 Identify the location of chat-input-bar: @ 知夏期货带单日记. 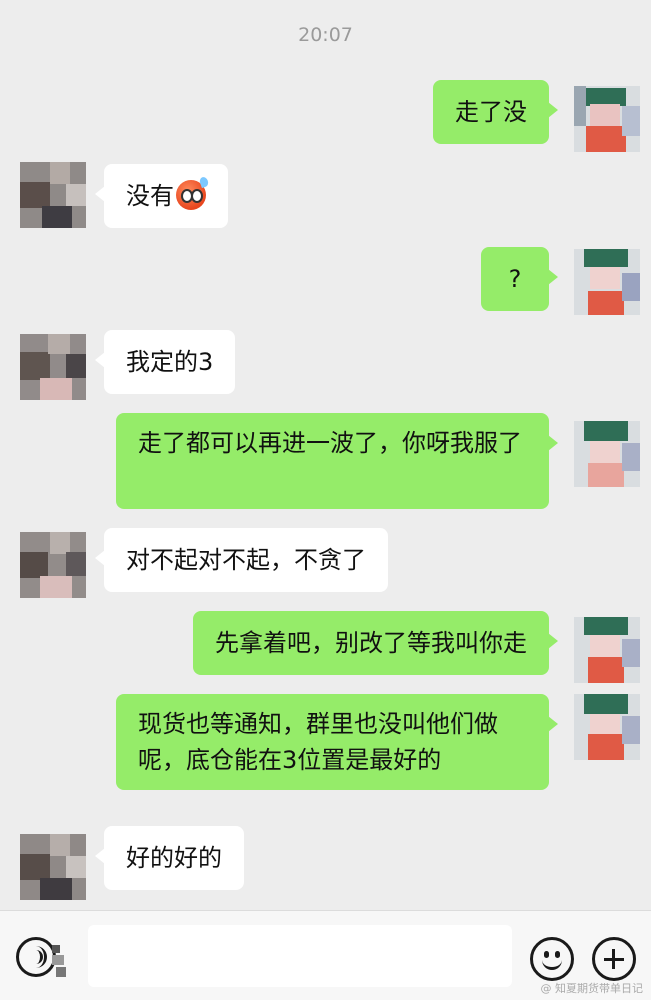
(325, 955).